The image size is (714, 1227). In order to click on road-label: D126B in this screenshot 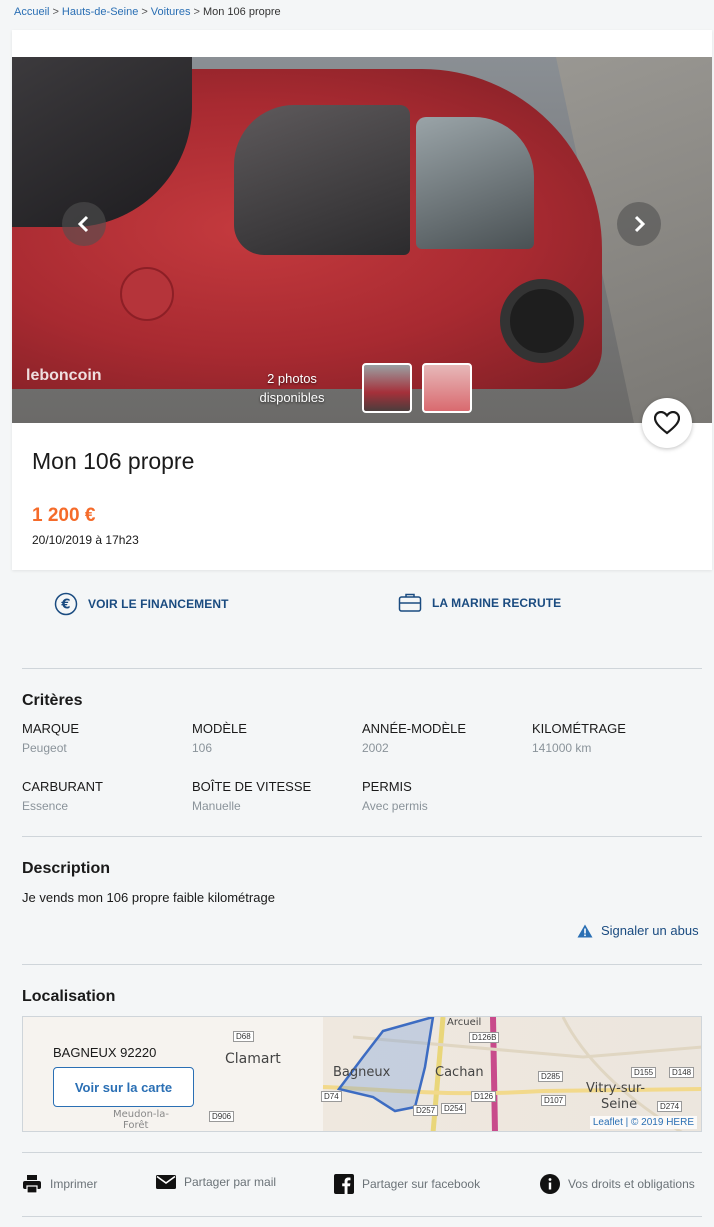, I will do `click(484, 1037)`.